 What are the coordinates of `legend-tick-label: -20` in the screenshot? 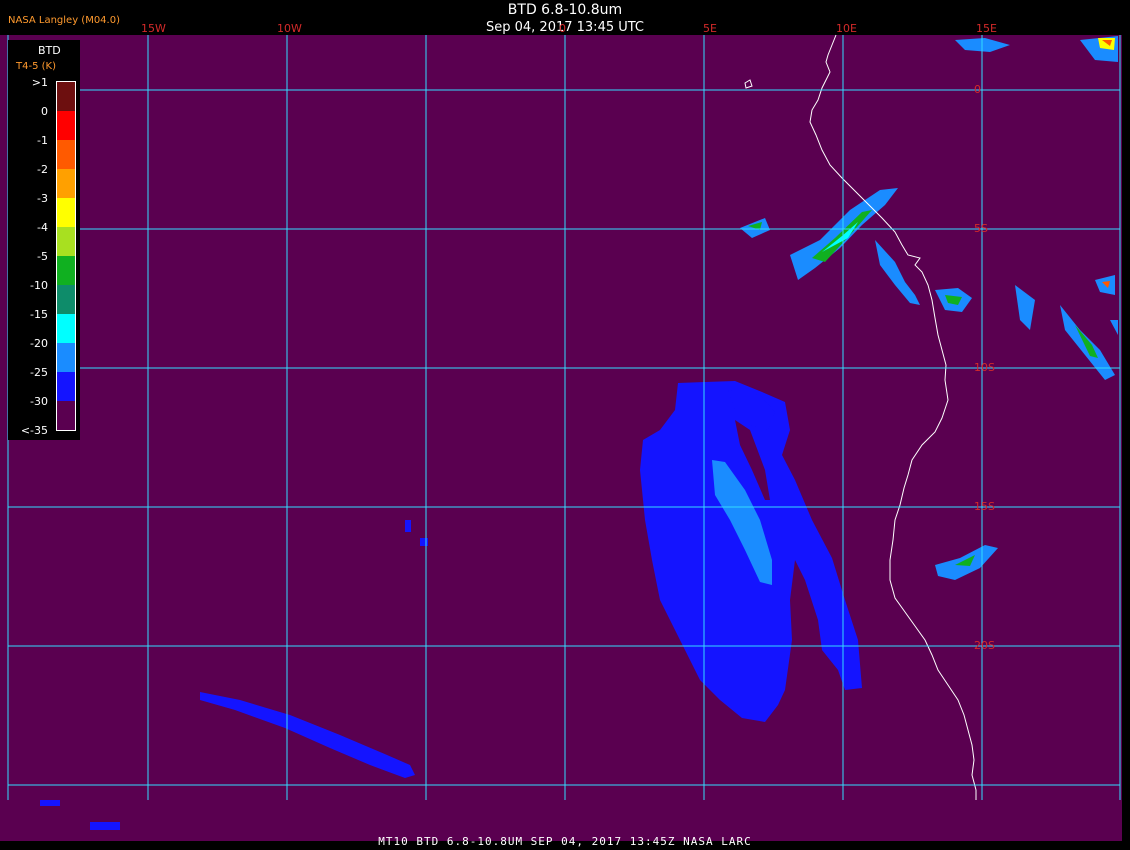 It's located at (39, 343).